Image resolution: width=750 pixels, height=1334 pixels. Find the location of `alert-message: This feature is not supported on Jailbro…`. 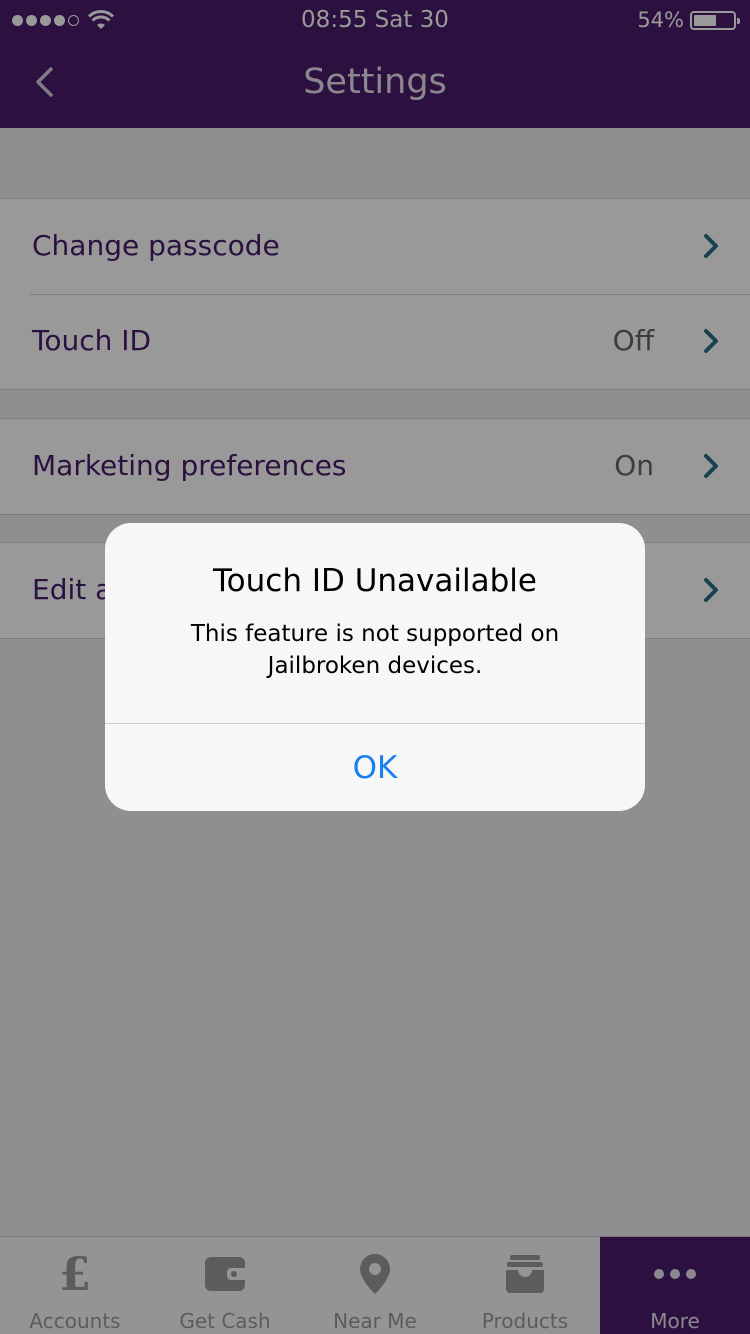

alert-message: This feature is not supported on Jailbro… is located at coordinates (375, 650).